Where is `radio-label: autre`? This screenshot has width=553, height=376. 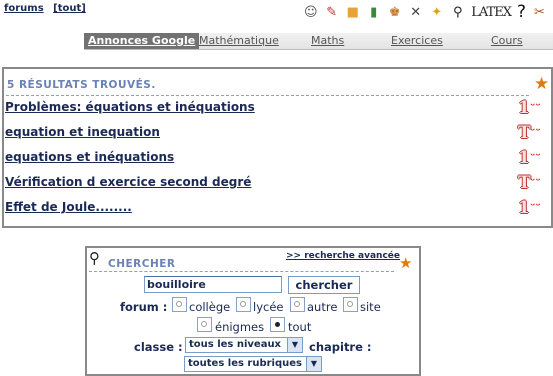 radio-label: autre is located at coordinates (322, 307).